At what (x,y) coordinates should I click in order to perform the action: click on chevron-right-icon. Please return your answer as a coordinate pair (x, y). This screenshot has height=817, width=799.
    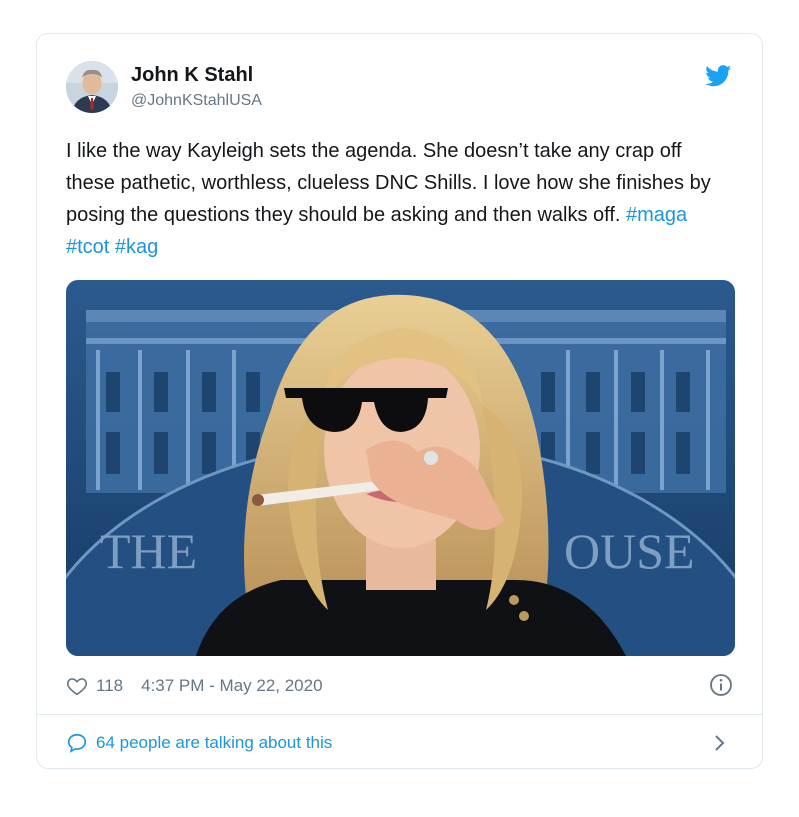
    Looking at the image, I should click on (720, 743).